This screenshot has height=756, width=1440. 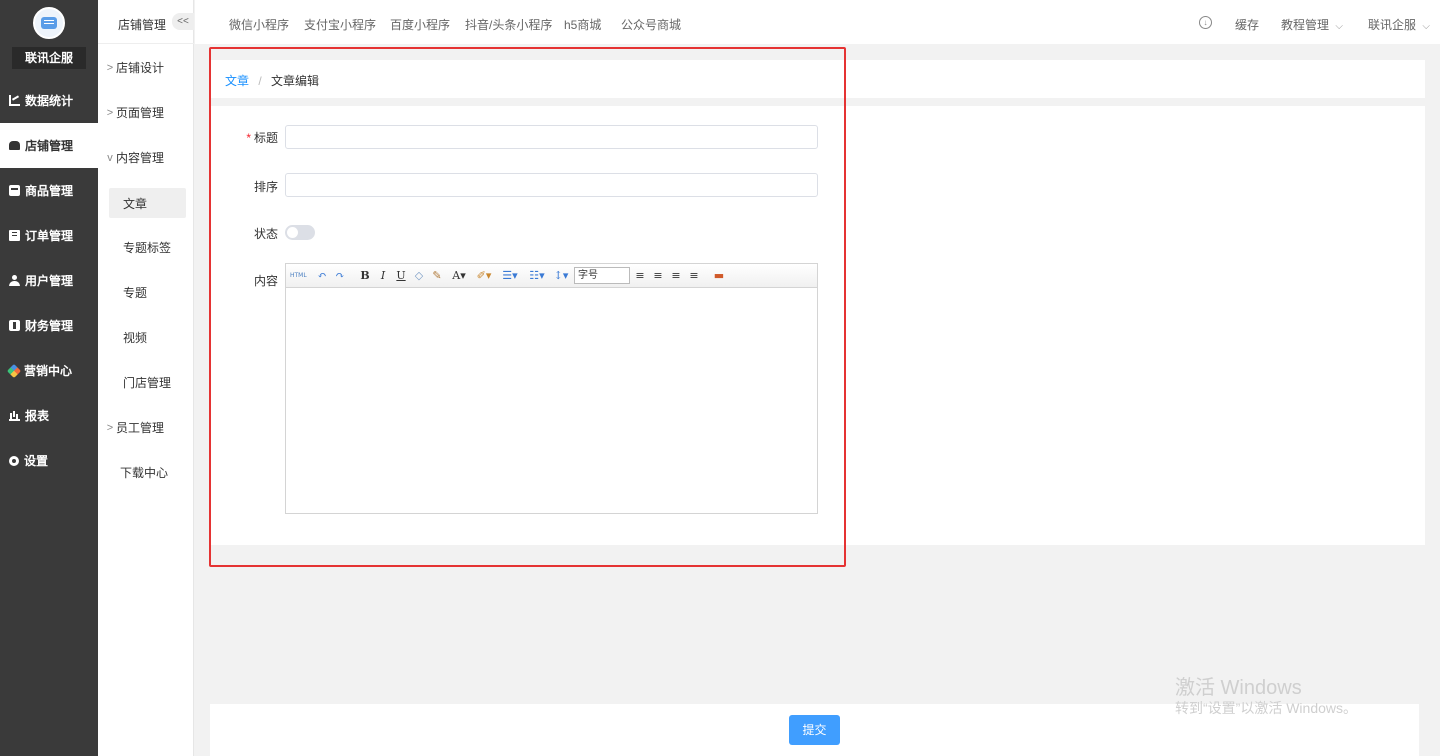 I want to click on html-source-icon: HTML, so click(x=298, y=275).